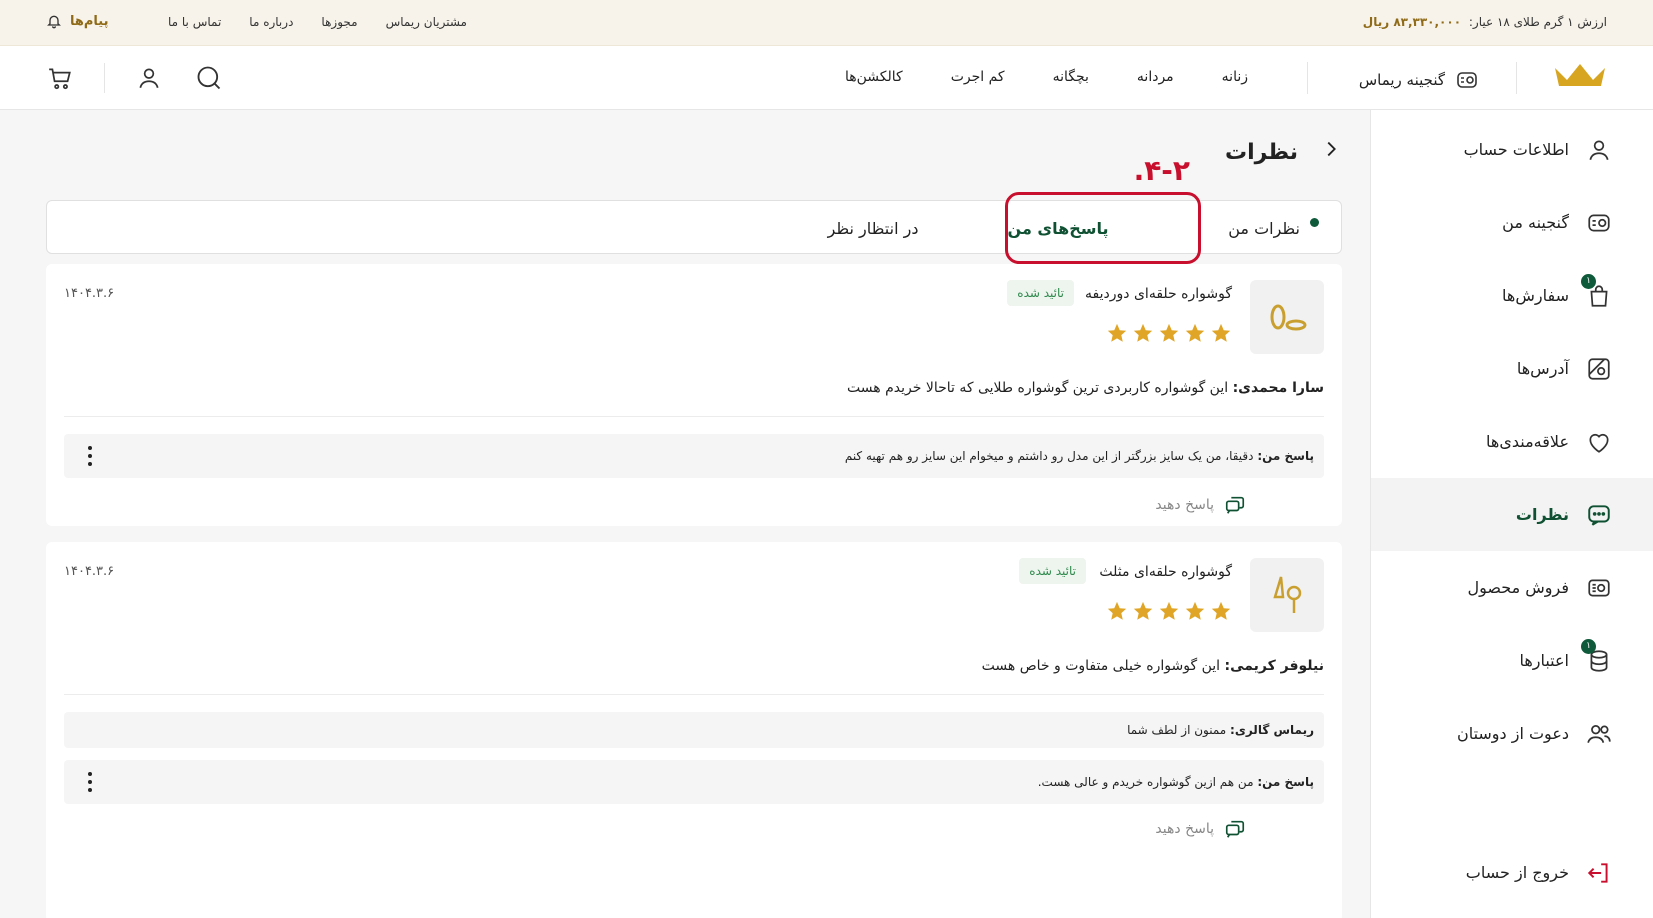  What do you see at coordinates (1101, 666) in the screenshot?
I see `review-text: این گوشواره خیلی متفاوت و خاص هست` at bounding box center [1101, 666].